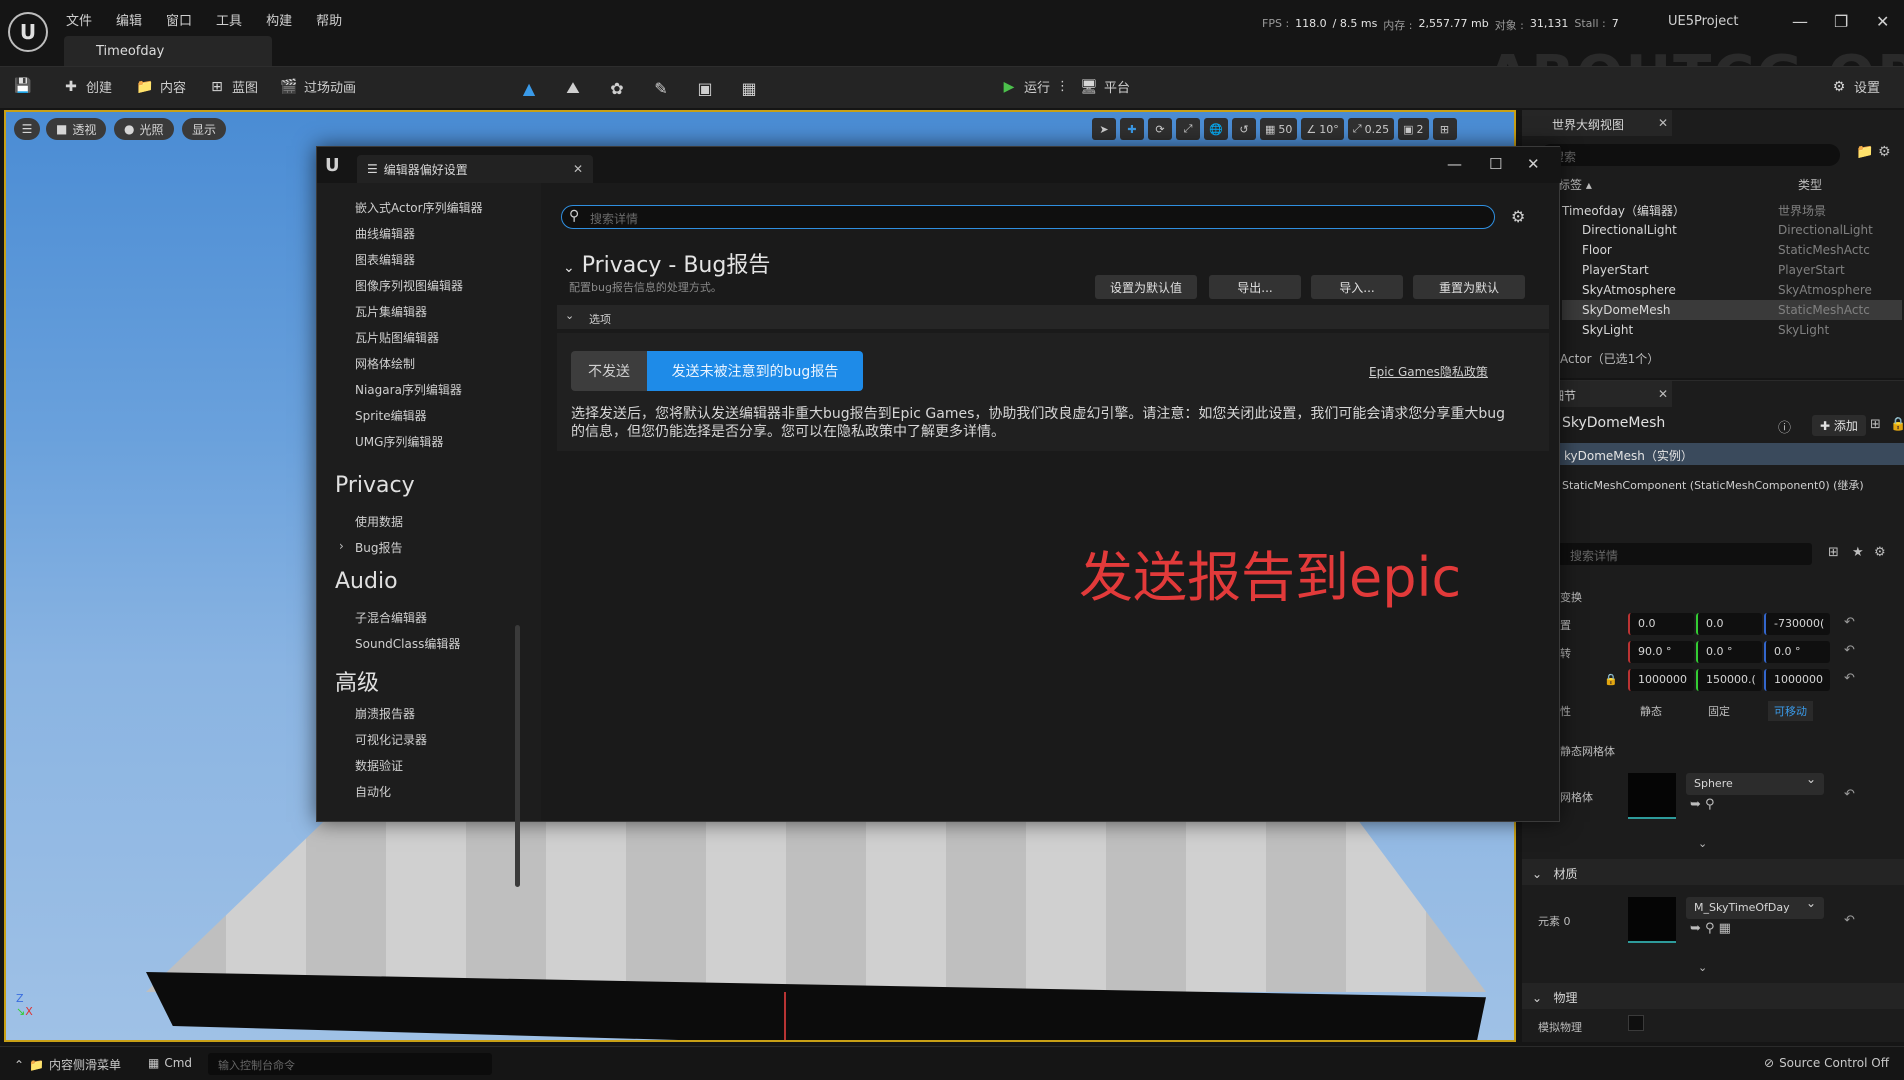 This screenshot has width=1904, height=1080. What do you see at coordinates (1652, 920) in the screenshot?
I see `material-thumbnail` at bounding box center [1652, 920].